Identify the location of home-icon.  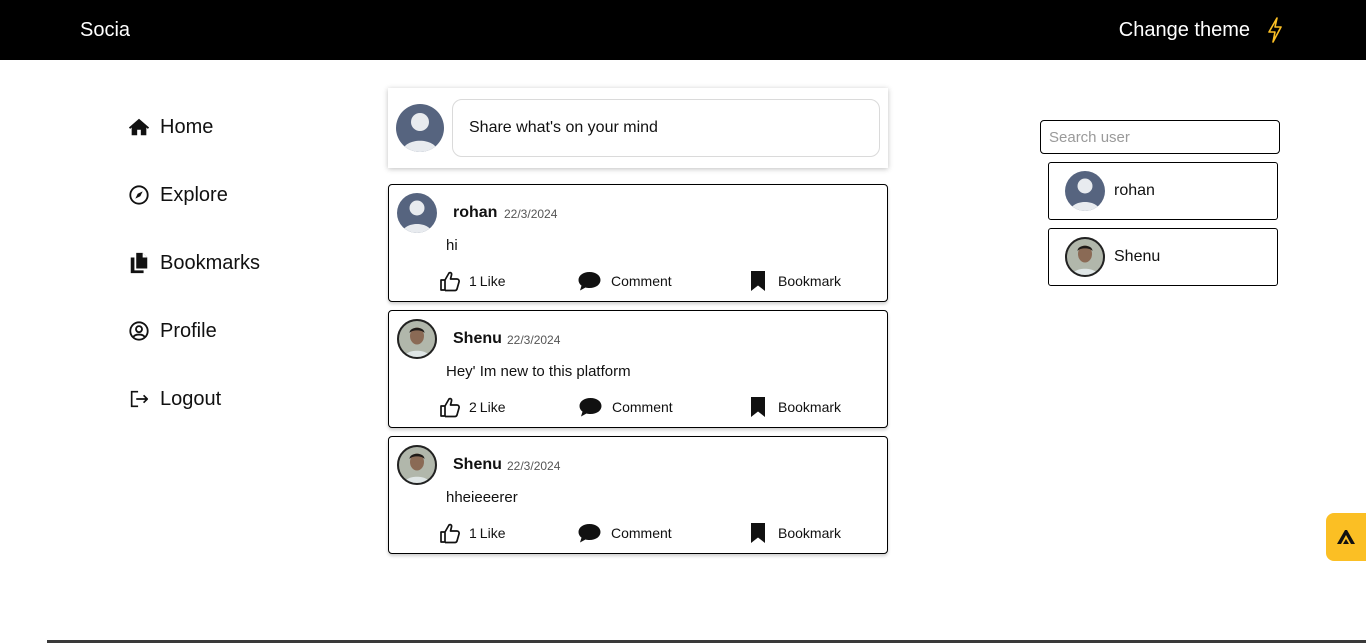
(139, 127).